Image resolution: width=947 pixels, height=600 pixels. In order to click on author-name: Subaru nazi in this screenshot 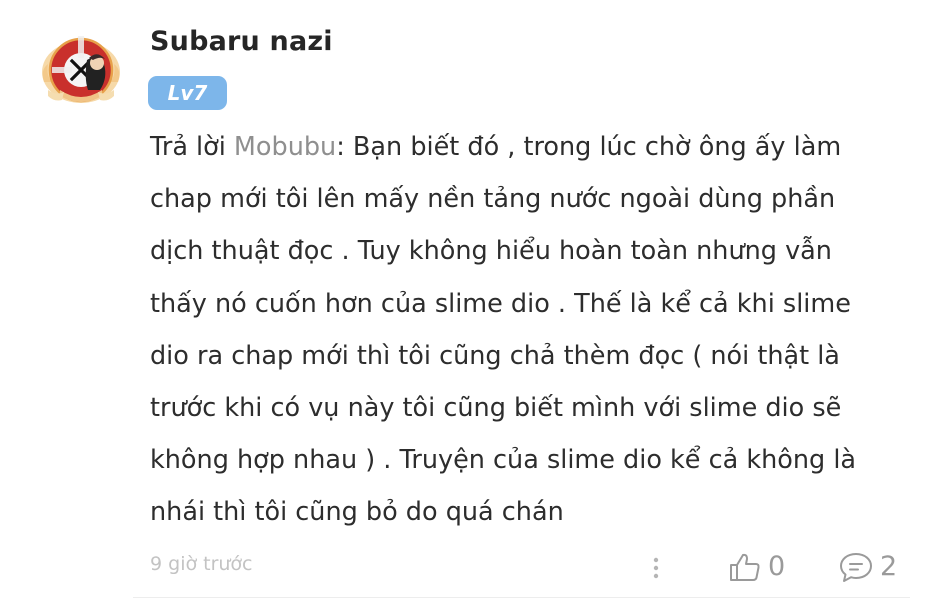, I will do `click(241, 41)`.